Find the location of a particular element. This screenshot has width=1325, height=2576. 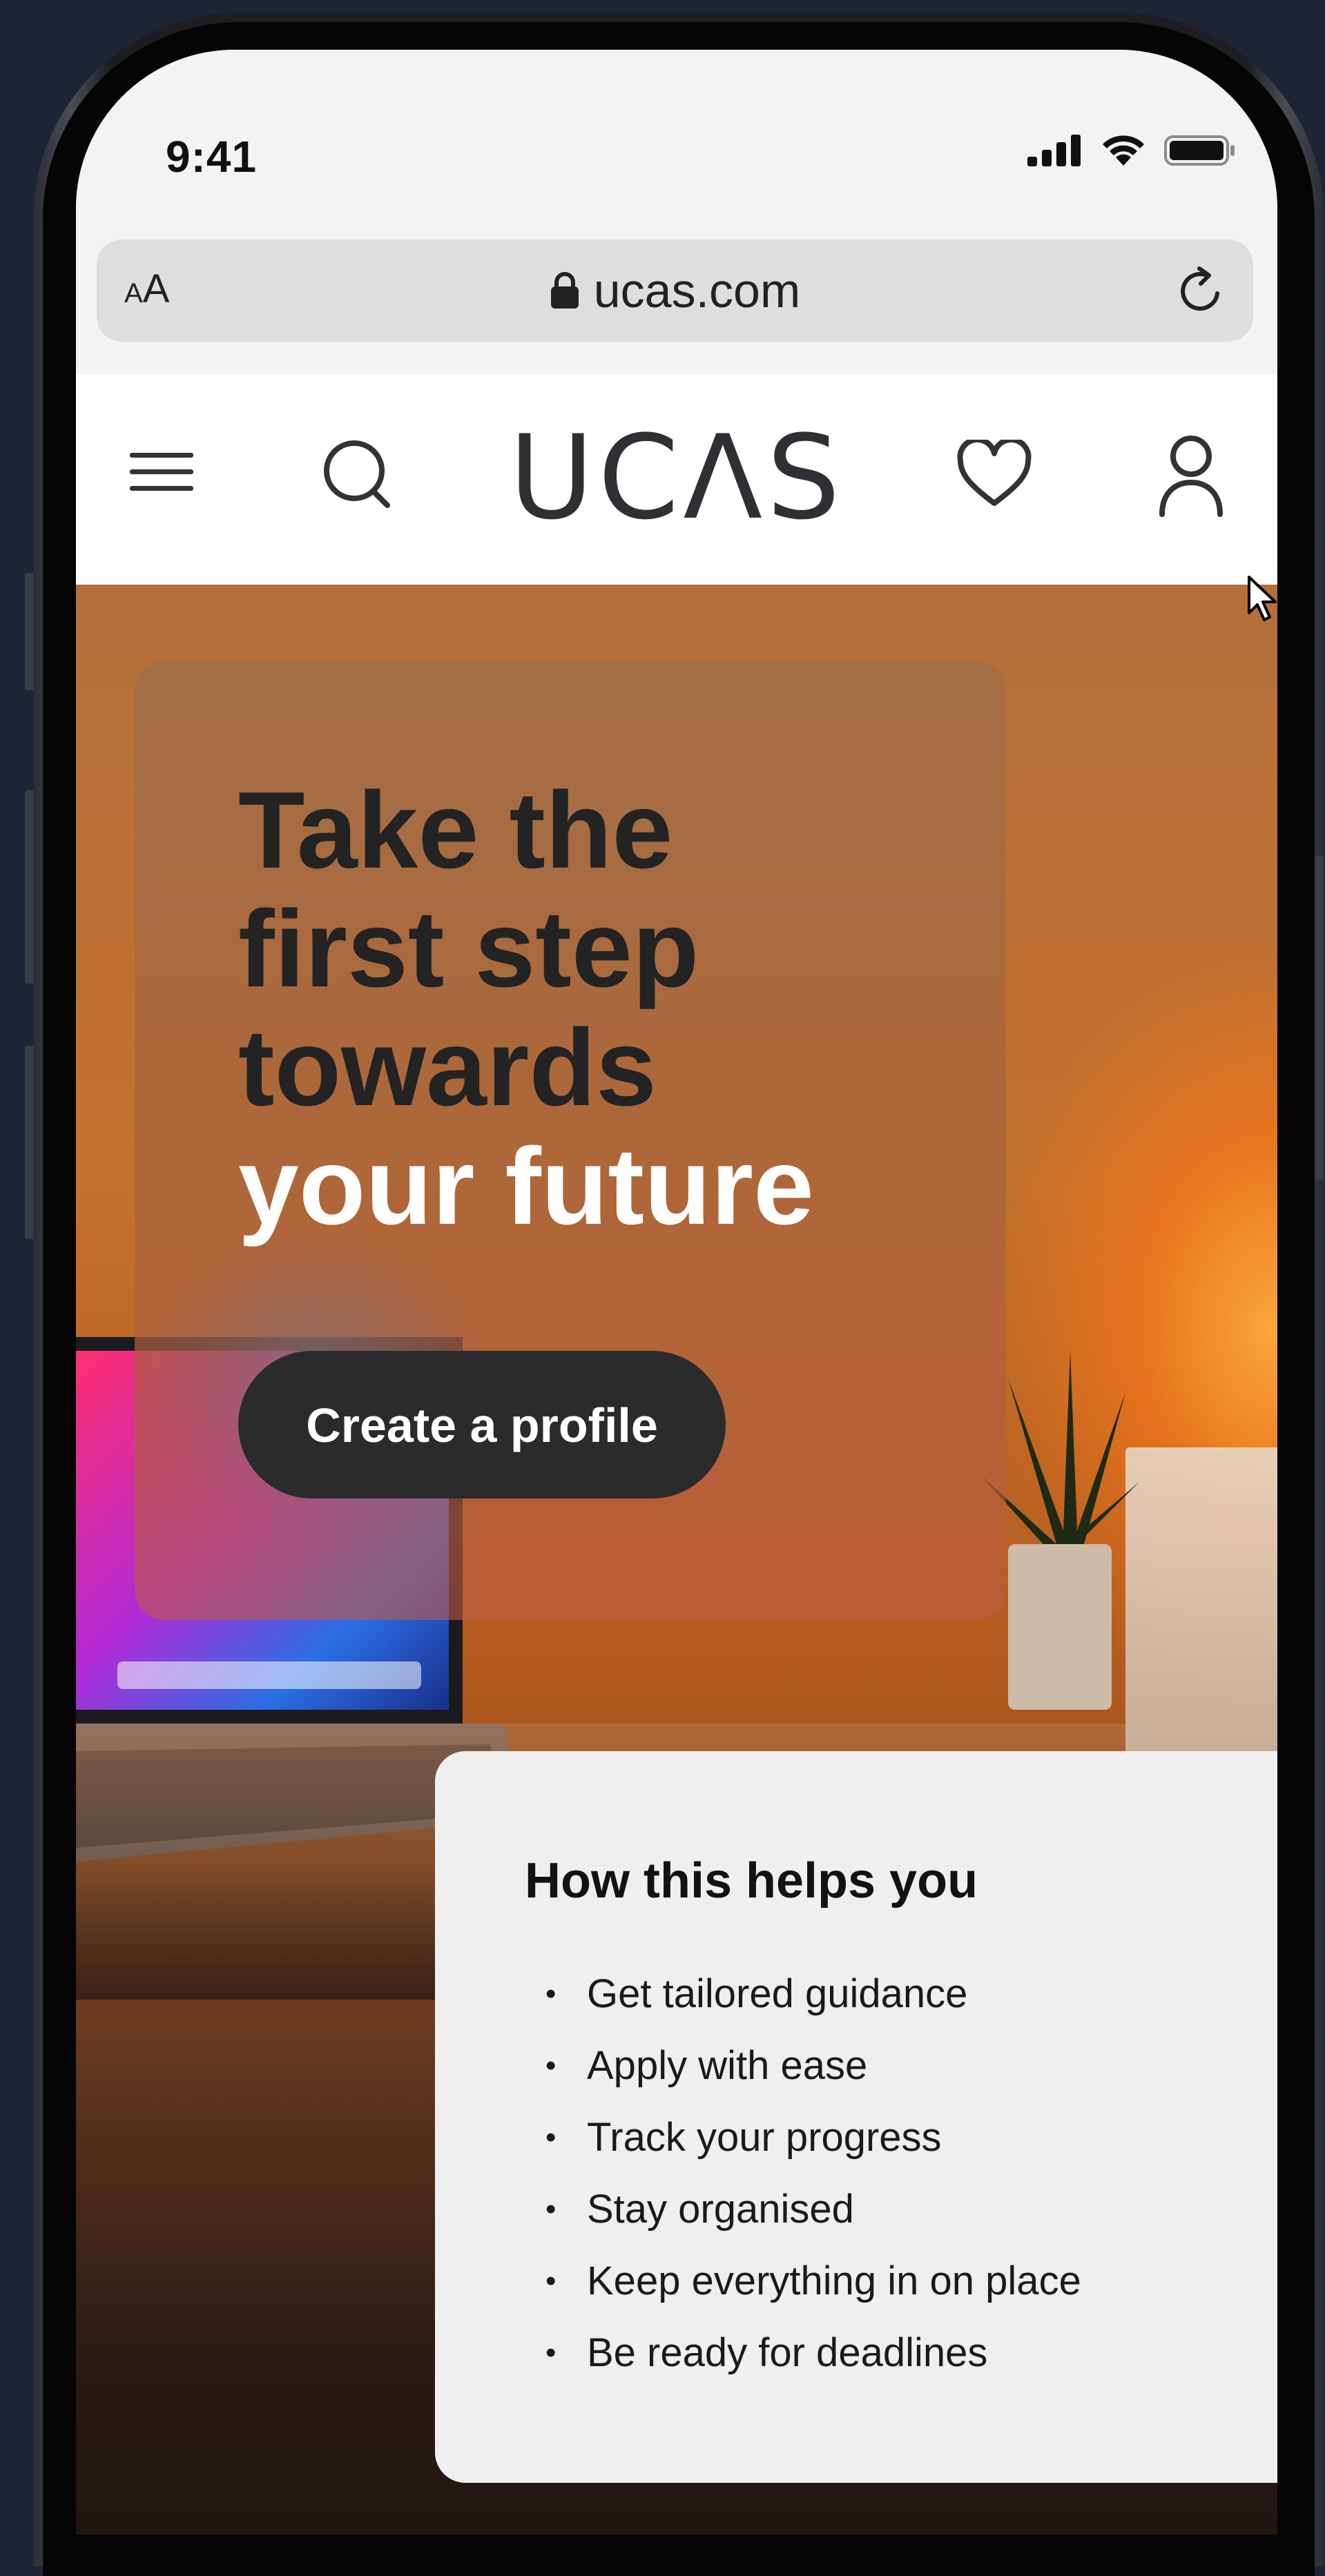

hero-title-line: towards is located at coordinates (447, 1068).